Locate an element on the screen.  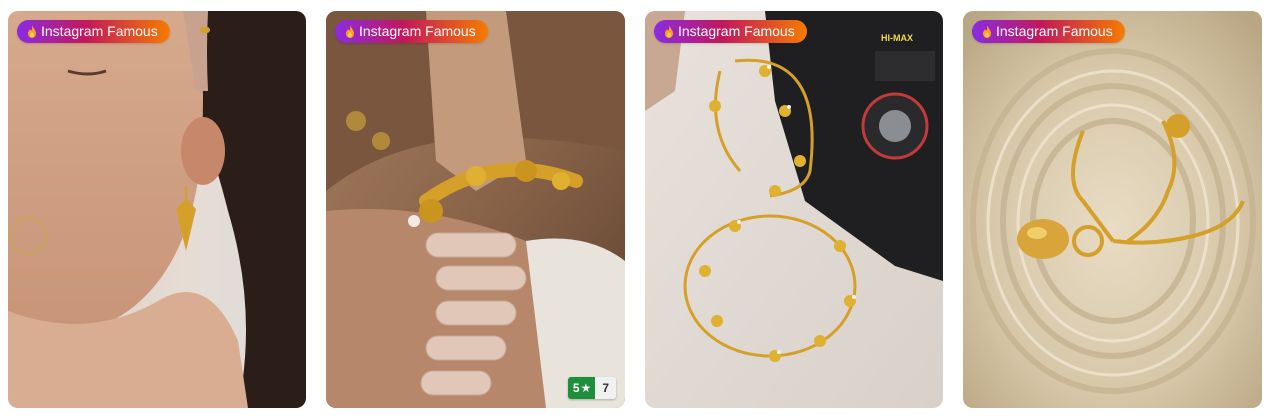
rating-value: 5 is located at coordinates (576, 388).